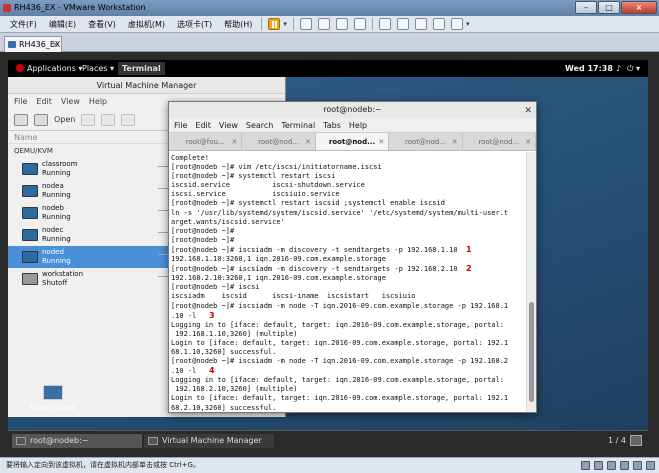  I want to click on places-menu: Places ▾, so click(98, 68).